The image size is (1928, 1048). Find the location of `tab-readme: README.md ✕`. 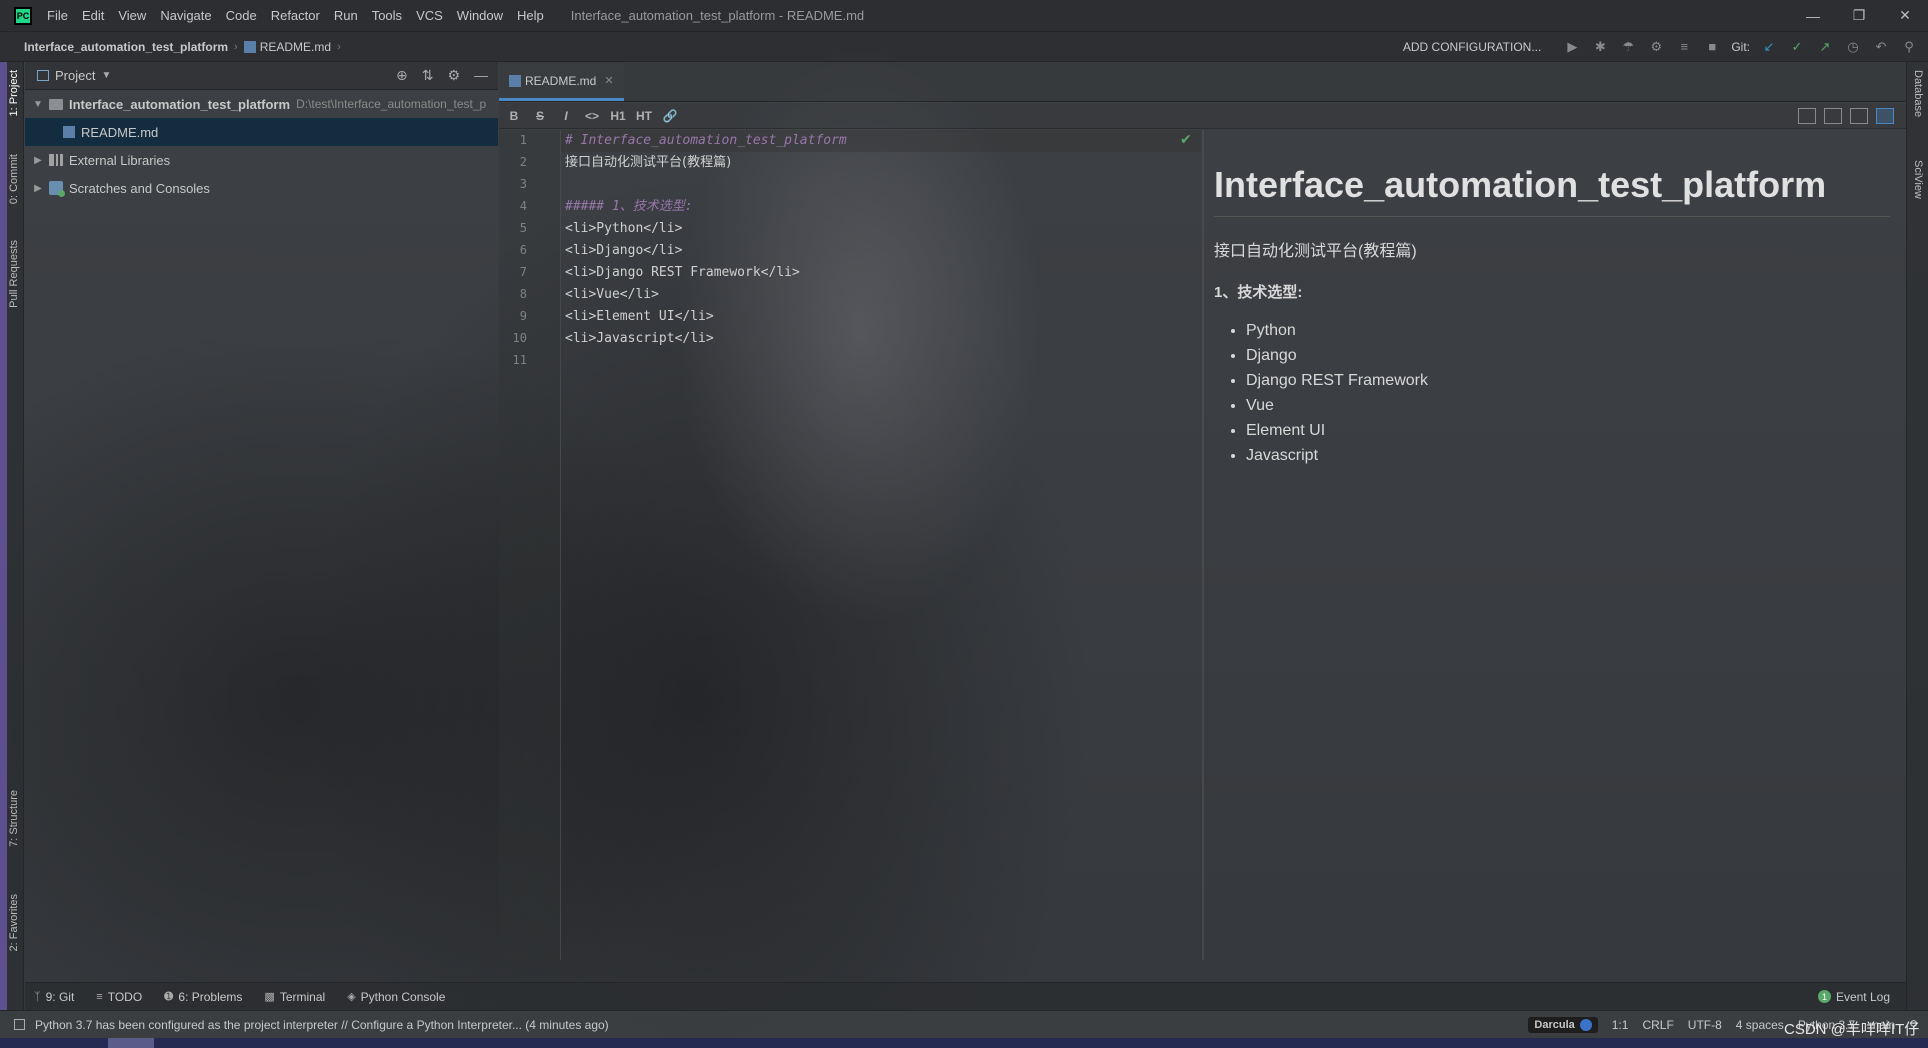

tab-readme: README.md ✕ is located at coordinates (561, 82).